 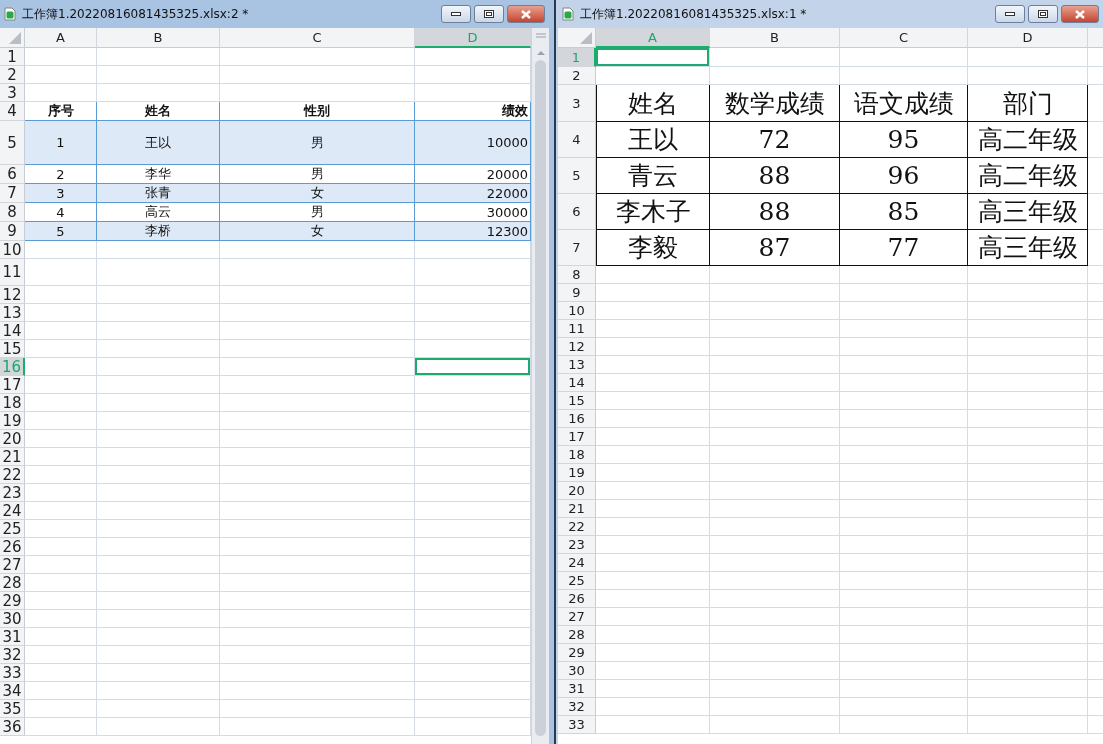 I want to click on table-cell: 72, so click(x=775, y=140).